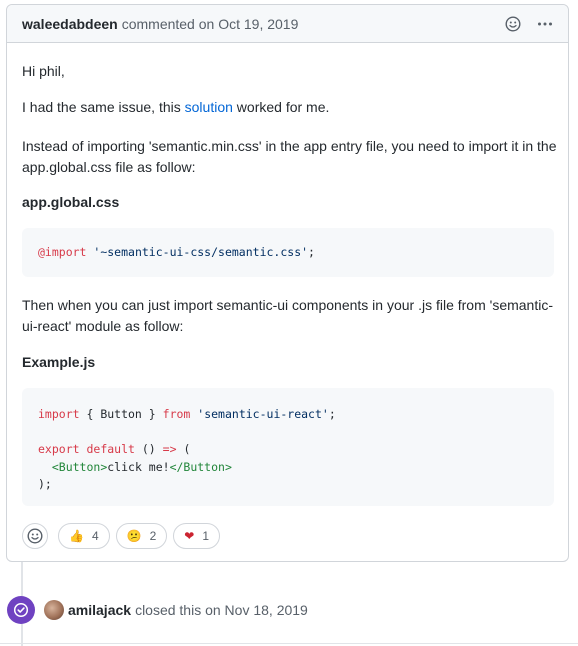 The width and height of the screenshot is (578, 646). Describe the element at coordinates (76, 536) in the screenshot. I see `thumbs-up-icon: 👍` at that location.